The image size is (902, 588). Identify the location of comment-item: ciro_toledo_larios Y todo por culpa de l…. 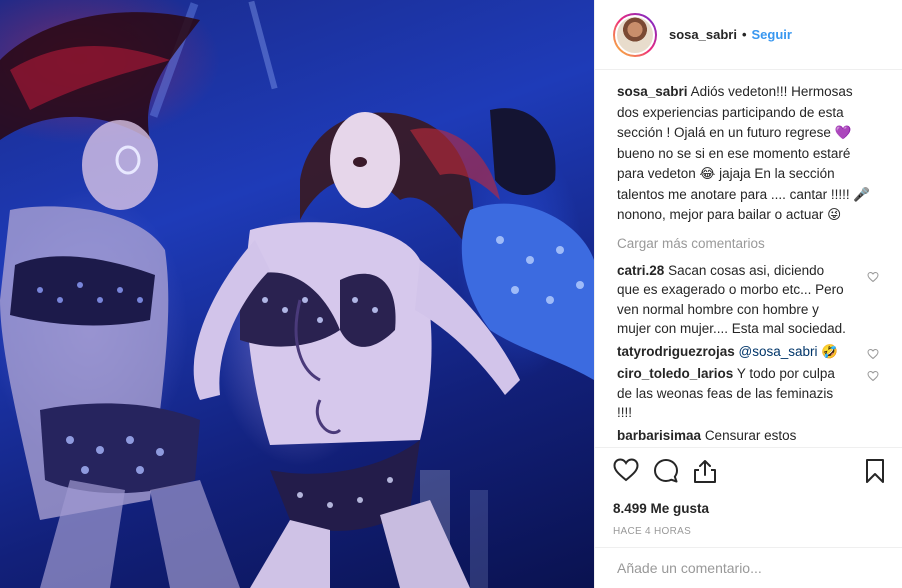
(749, 393).